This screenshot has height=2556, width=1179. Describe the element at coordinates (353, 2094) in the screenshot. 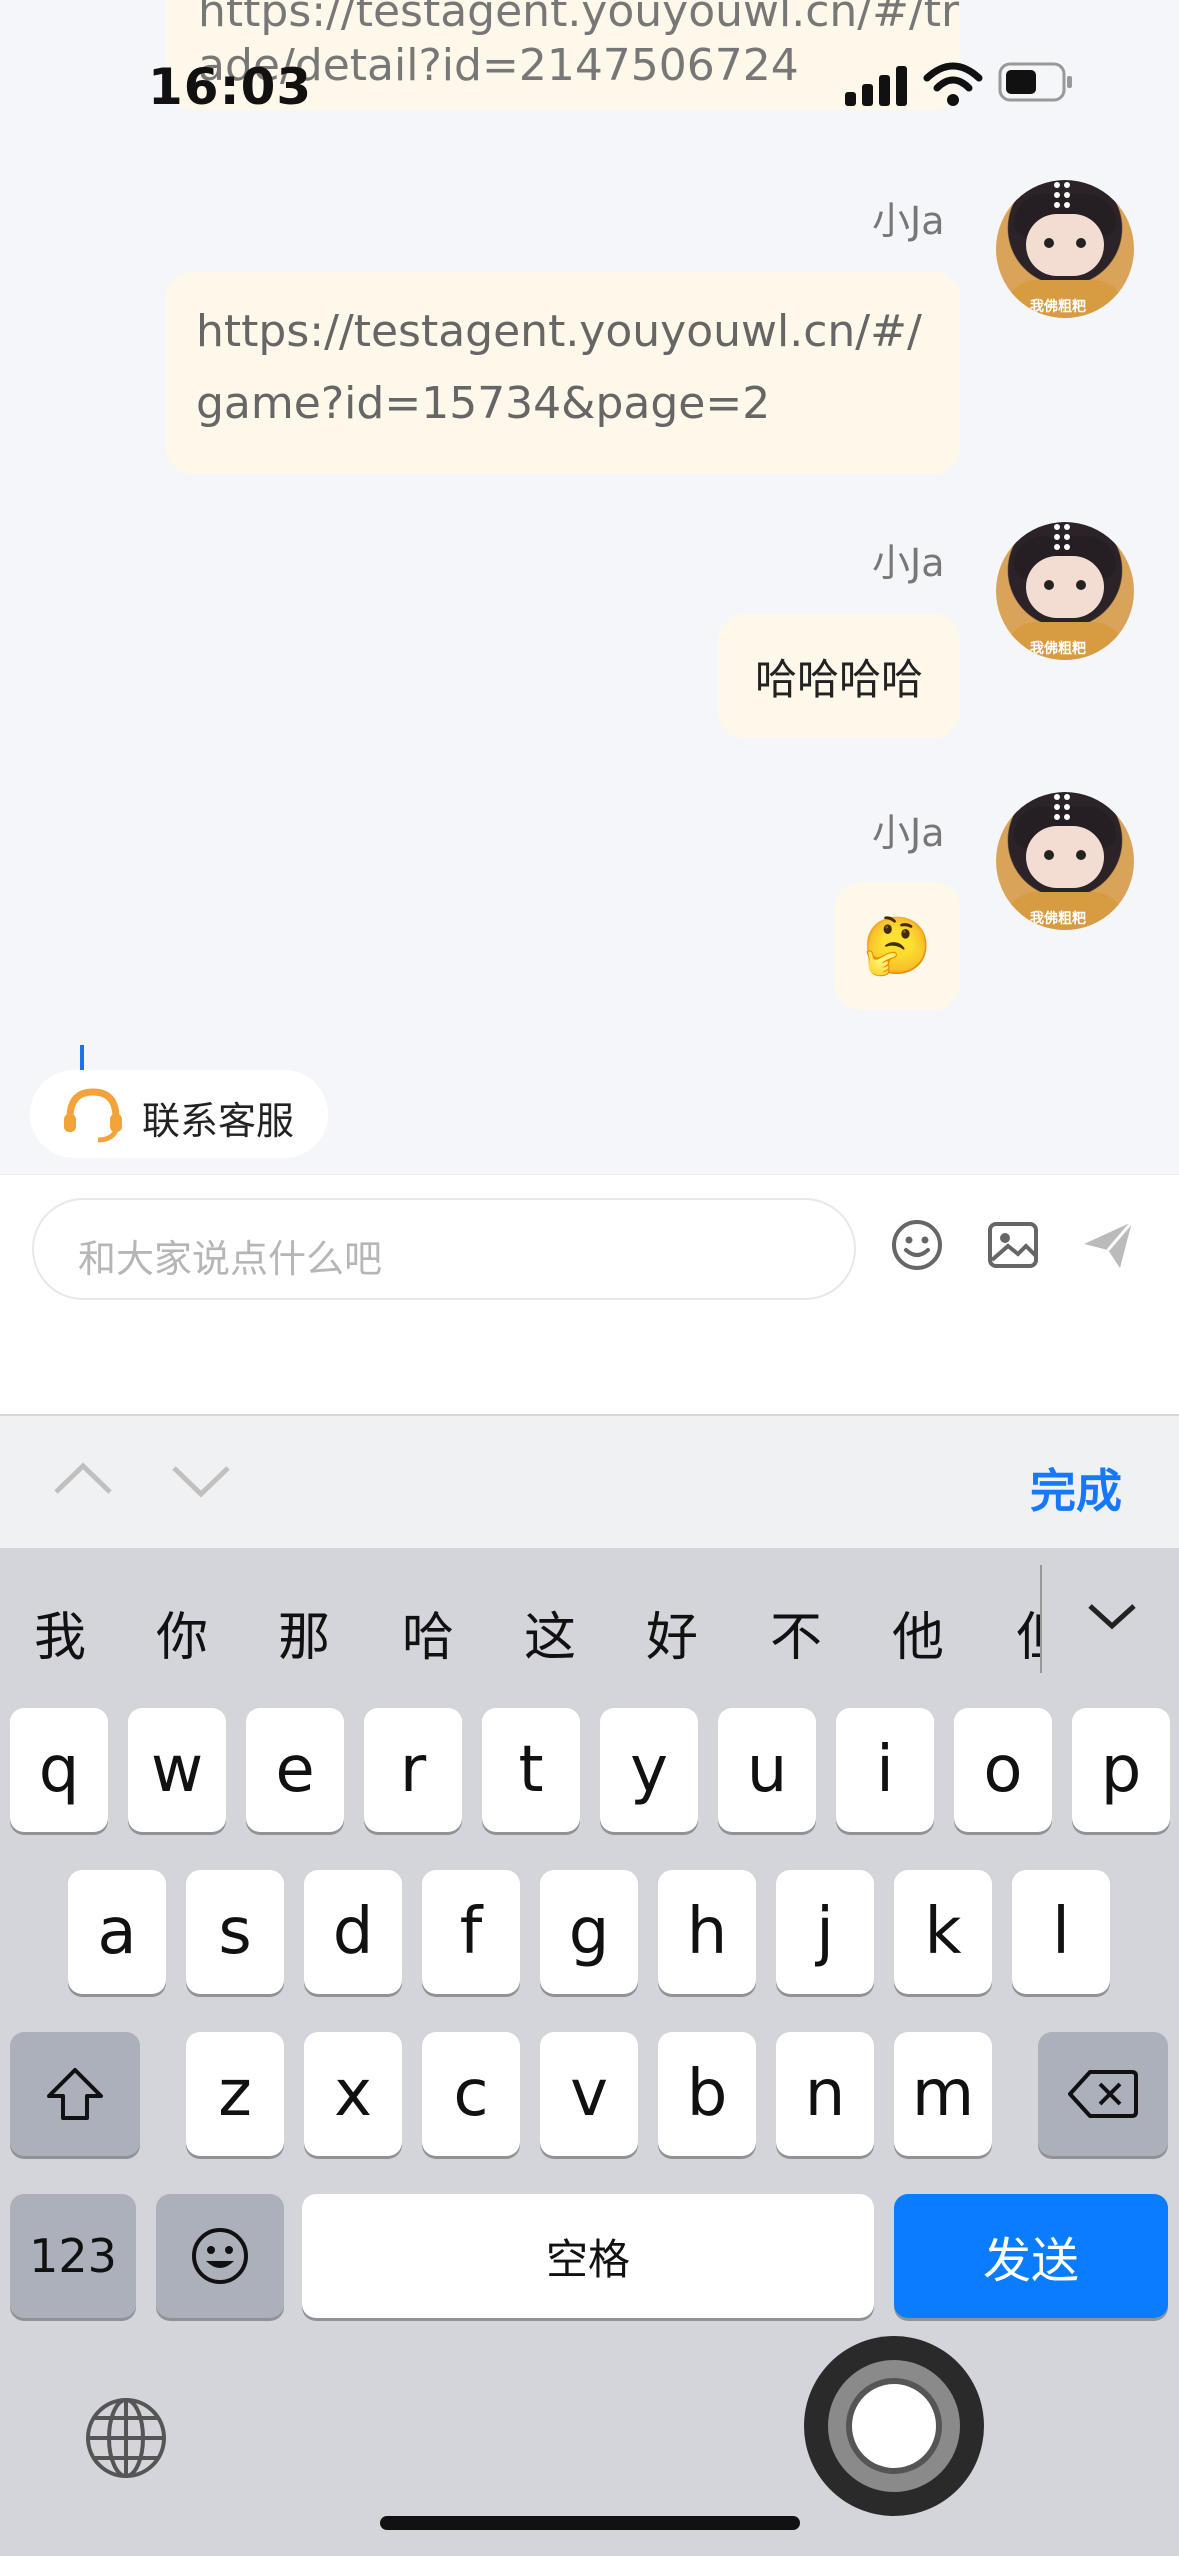

I see `key-x: x` at that location.